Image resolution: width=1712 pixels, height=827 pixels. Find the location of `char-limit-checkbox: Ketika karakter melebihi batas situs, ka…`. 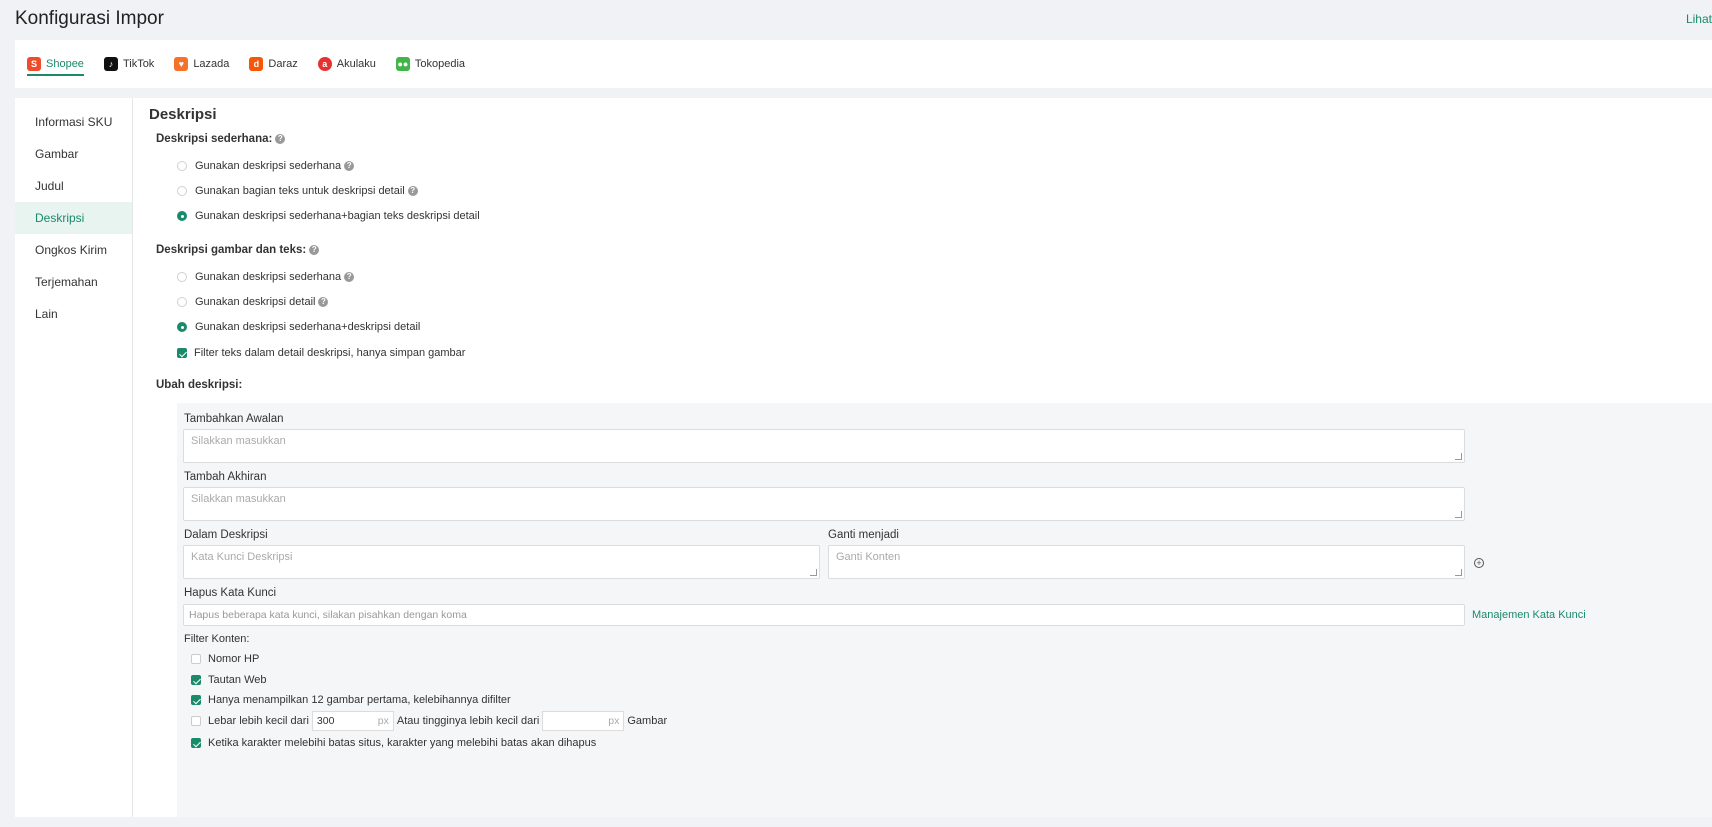

char-limit-checkbox: Ketika karakter melebihi batas situs, ka… is located at coordinates (393, 743).